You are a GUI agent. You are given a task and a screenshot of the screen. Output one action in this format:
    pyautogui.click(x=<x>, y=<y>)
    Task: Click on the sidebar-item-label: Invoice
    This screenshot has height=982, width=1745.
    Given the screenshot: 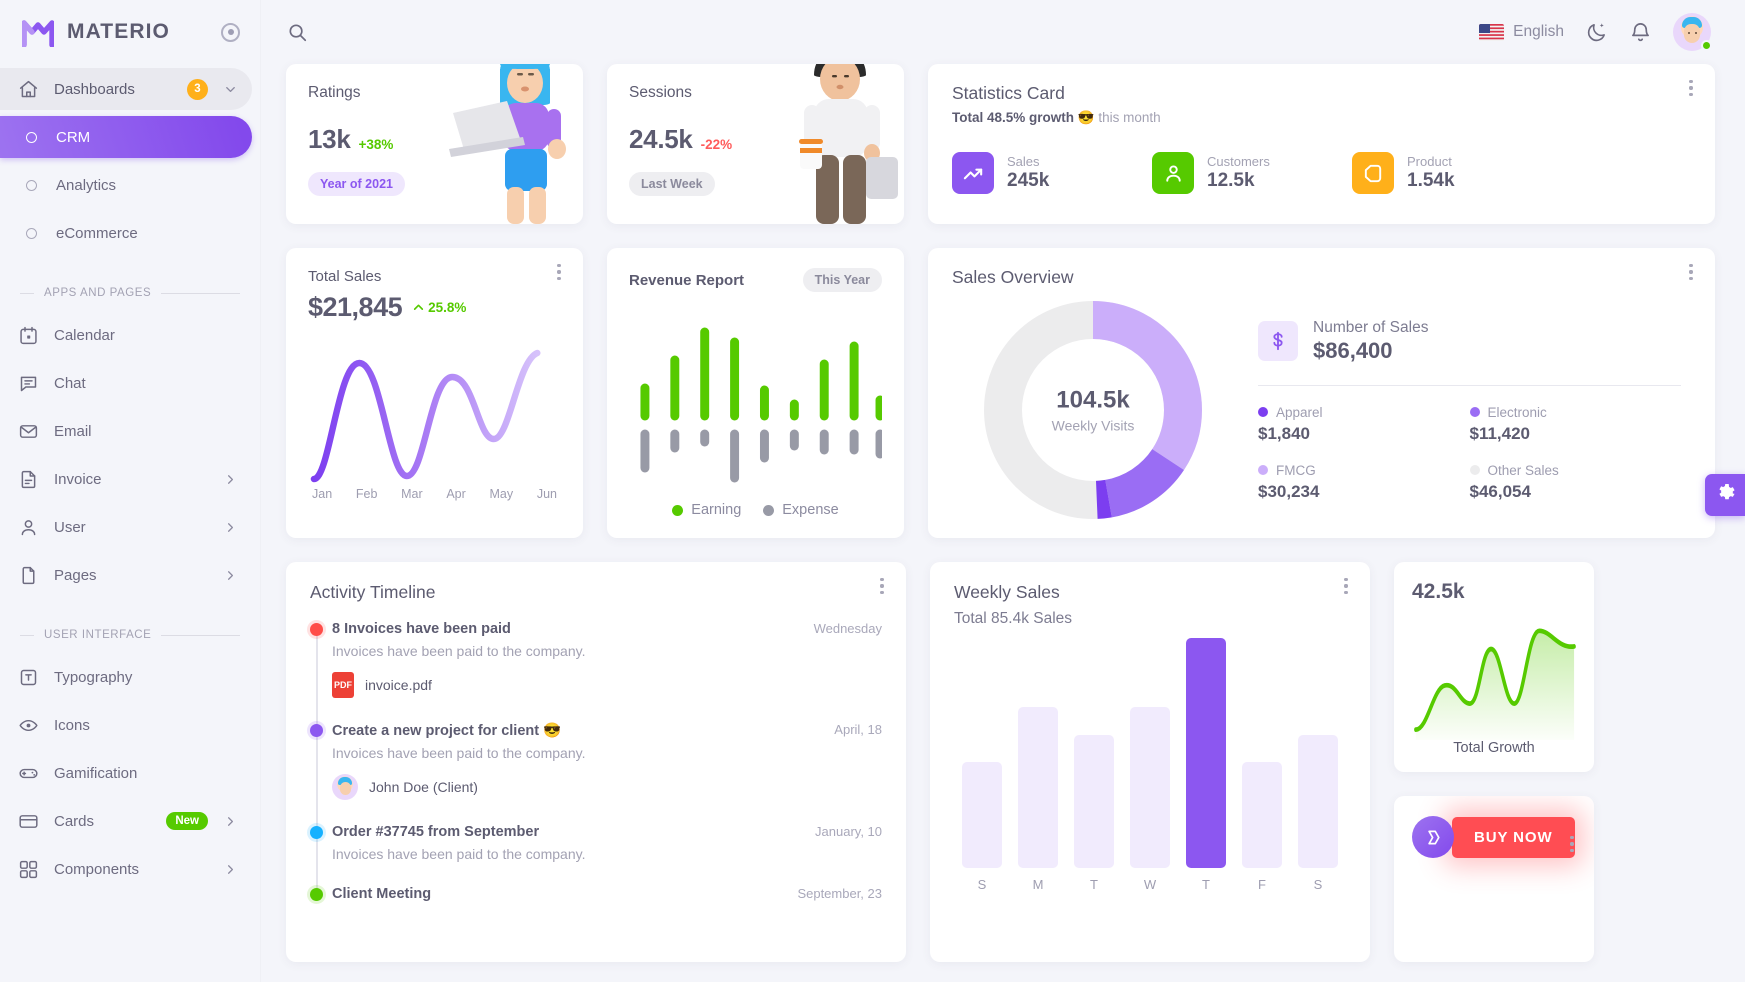 What is the action you would take?
    pyautogui.click(x=78, y=479)
    